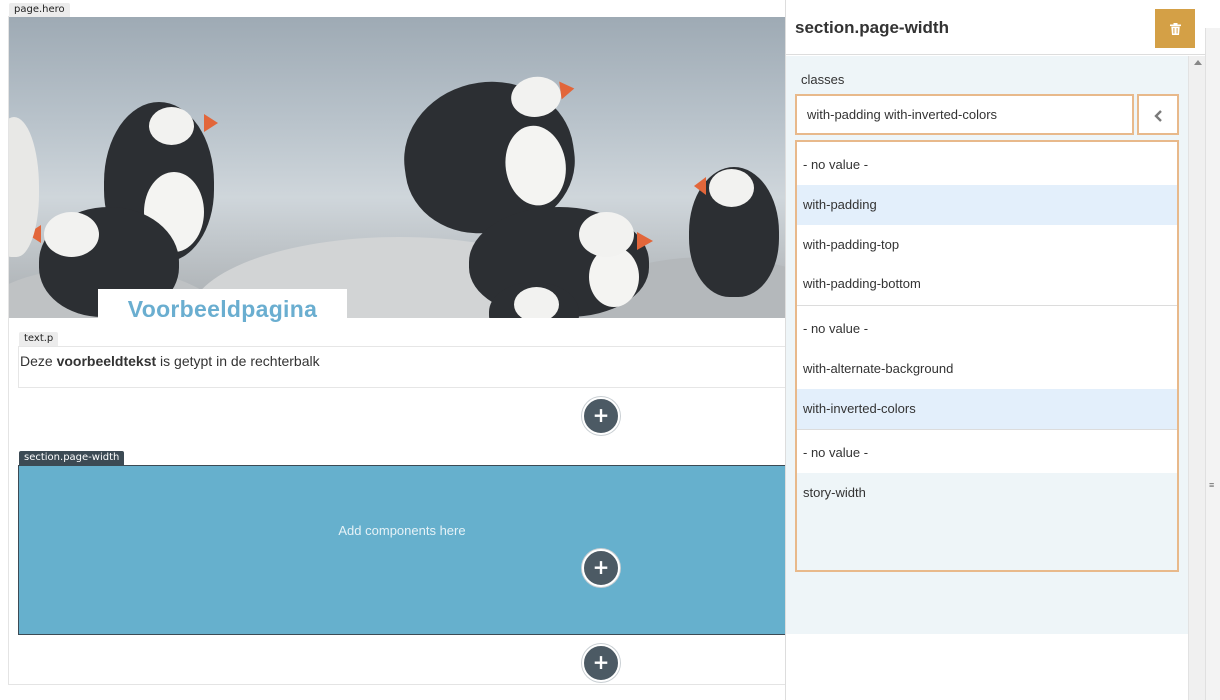 The height and width of the screenshot is (700, 1220). Describe the element at coordinates (987, 205) in the screenshot. I see `option-with-padding: with-padding` at that location.